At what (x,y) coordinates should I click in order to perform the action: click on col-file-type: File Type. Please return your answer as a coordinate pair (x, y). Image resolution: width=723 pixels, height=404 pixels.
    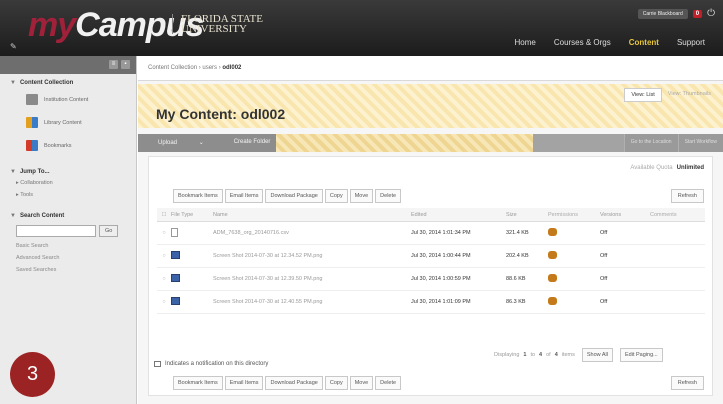
    Looking at the image, I should click on (192, 215).